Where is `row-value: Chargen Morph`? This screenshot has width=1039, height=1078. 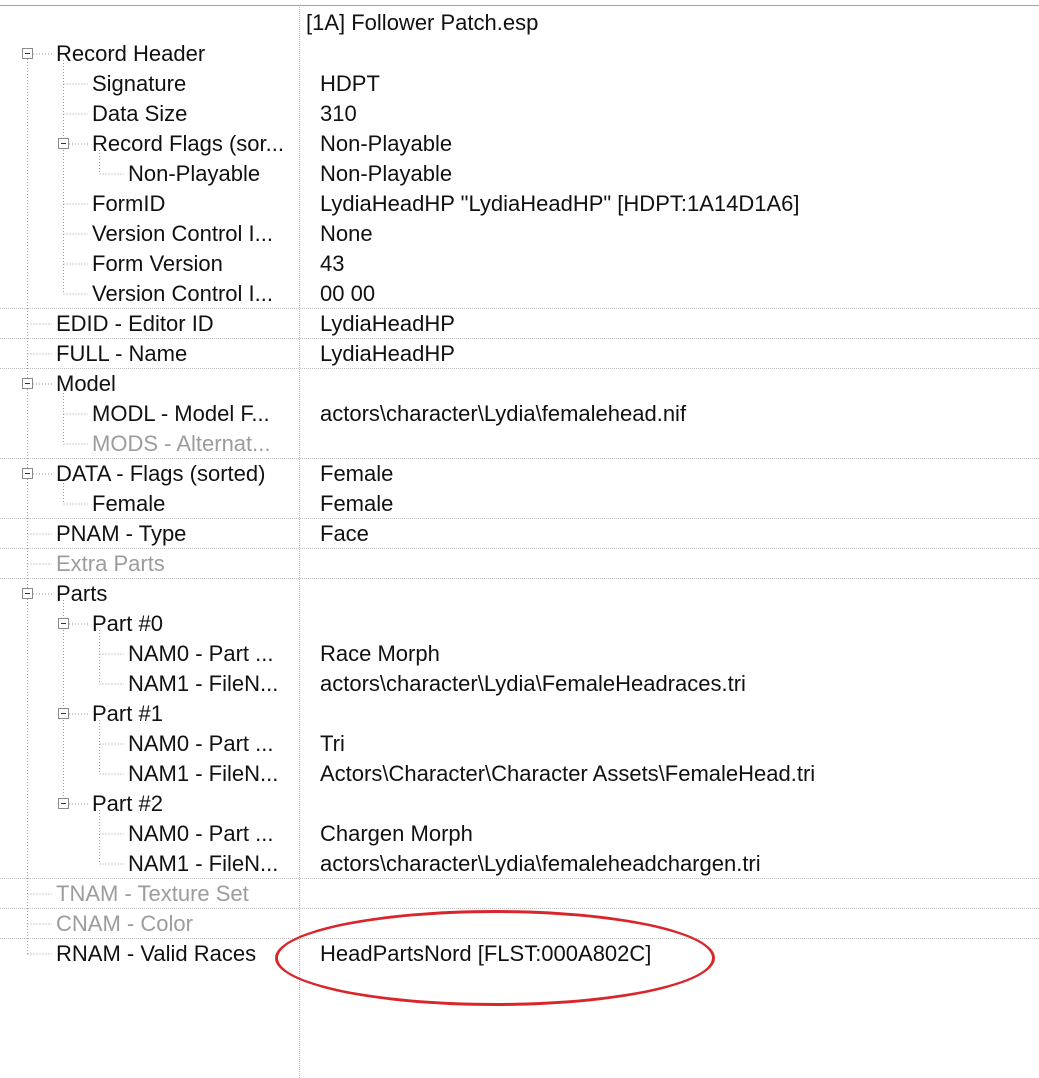 row-value: Chargen Morph is located at coordinates (396, 833).